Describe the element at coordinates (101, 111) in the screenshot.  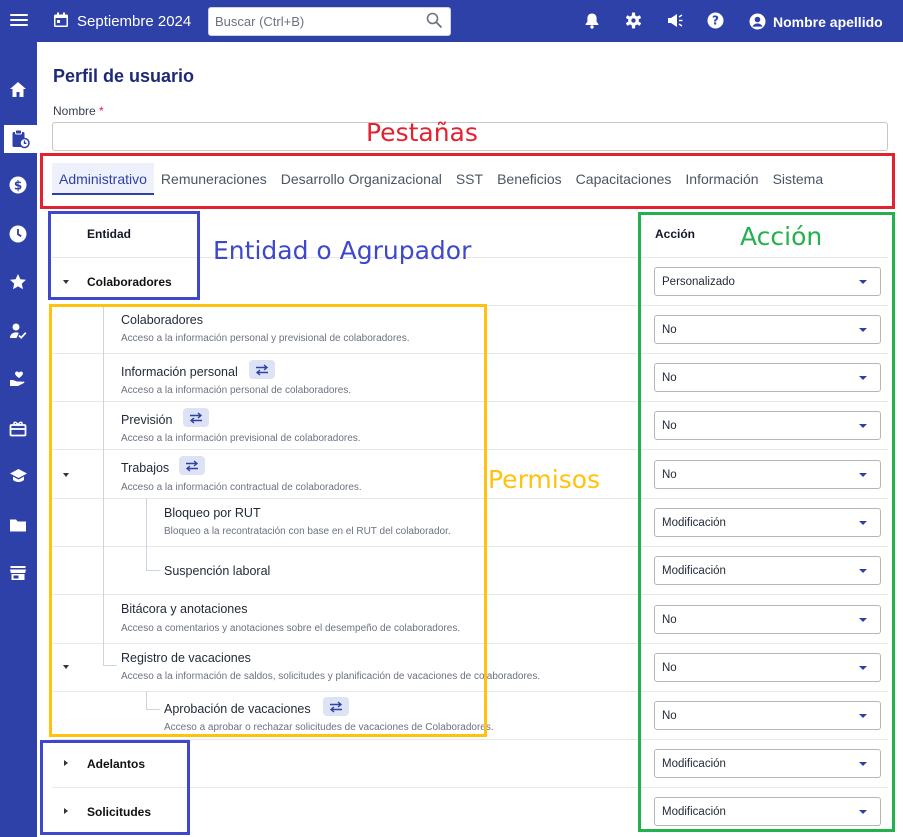
I see `required-mark: *` at that location.